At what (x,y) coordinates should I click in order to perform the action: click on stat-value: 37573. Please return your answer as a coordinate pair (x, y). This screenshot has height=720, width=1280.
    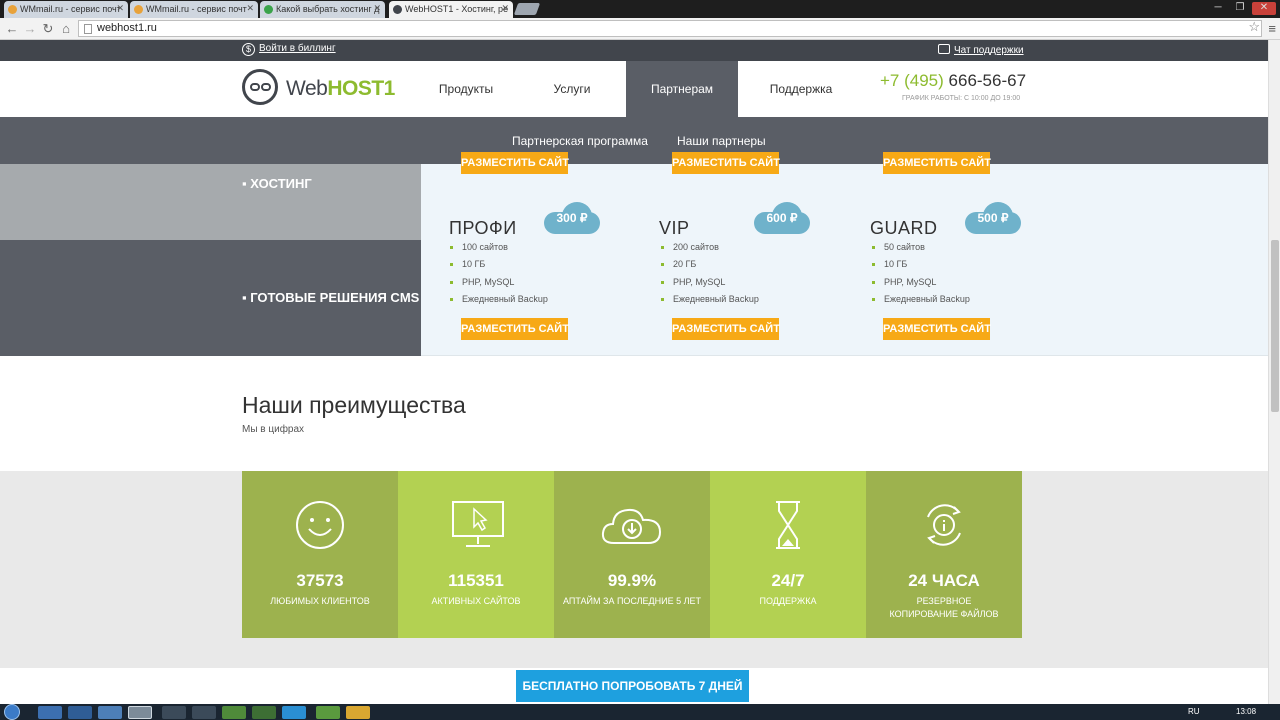
    Looking at the image, I should click on (320, 580).